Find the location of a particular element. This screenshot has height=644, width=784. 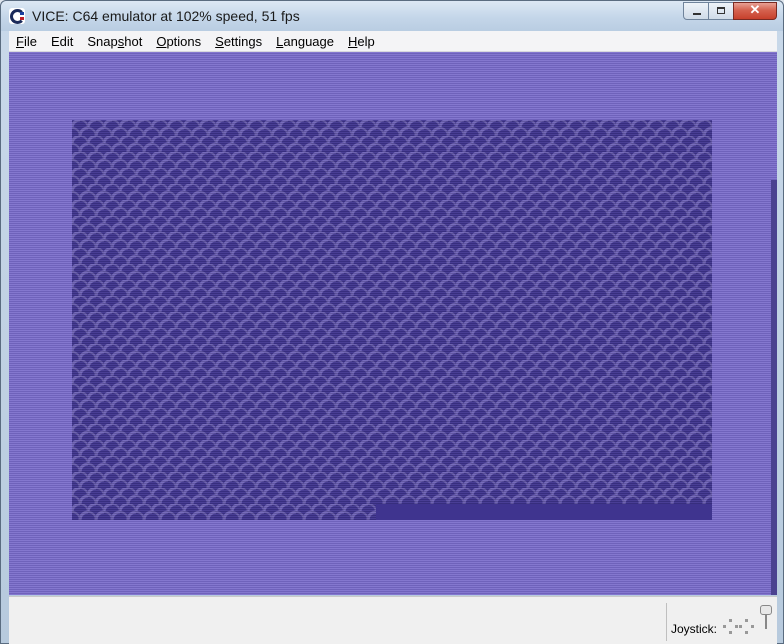

close-button: ✕ is located at coordinates (755, 11).